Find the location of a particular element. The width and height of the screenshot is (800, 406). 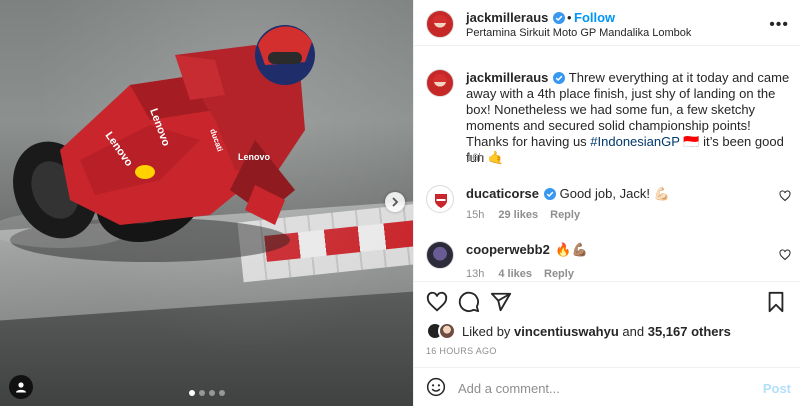

carousel-next-icon is located at coordinates (395, 202).